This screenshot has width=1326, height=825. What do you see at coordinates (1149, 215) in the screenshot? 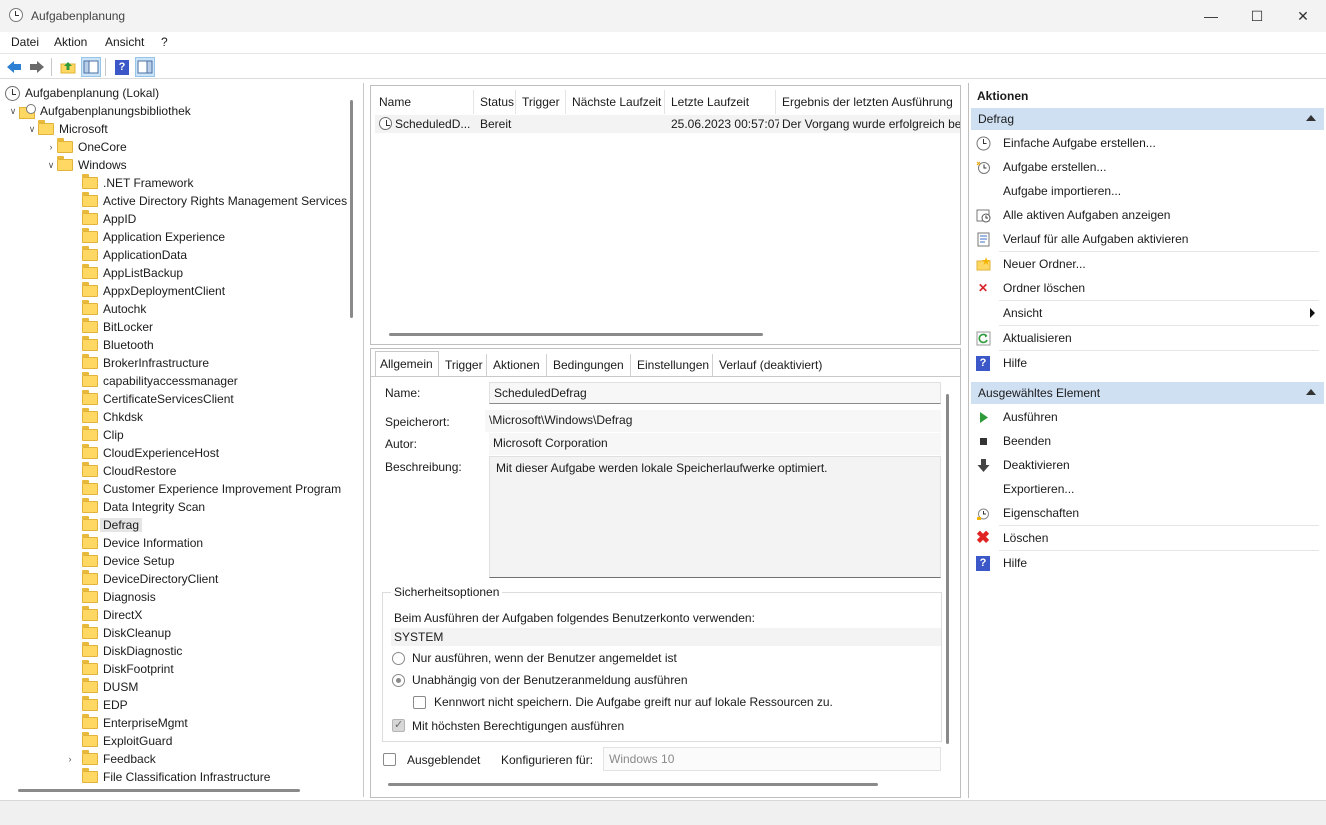
I see `action-show-running-tasks: Alle aktiven Aufgaben anzeigen` at bounding box center [1149, 215].